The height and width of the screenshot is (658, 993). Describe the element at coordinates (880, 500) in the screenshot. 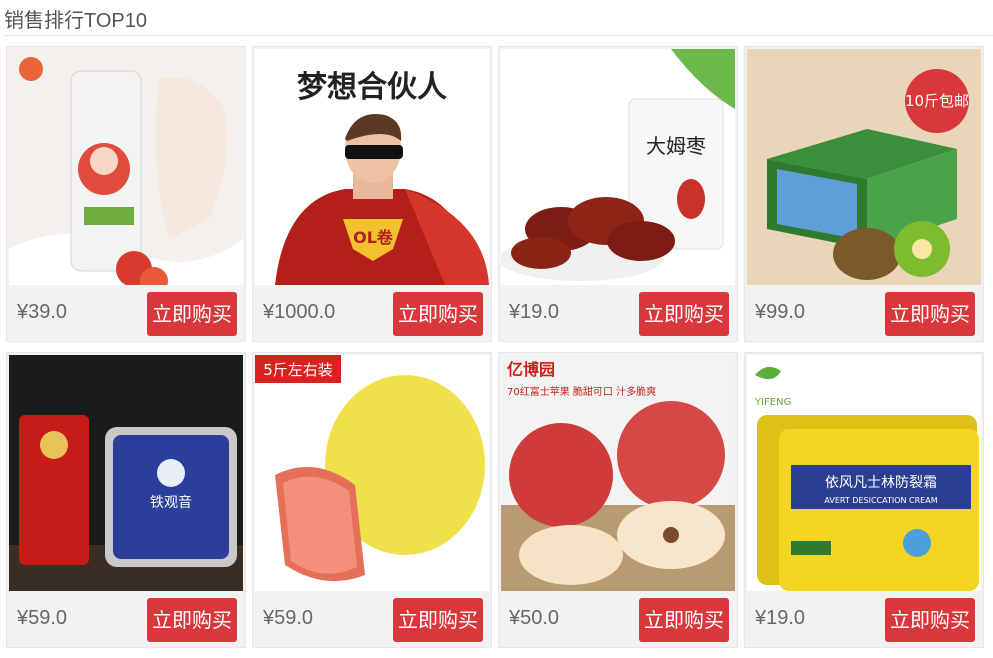

I see `product-image-subtitle: AVERT DESICCATION CREAM` at that location.